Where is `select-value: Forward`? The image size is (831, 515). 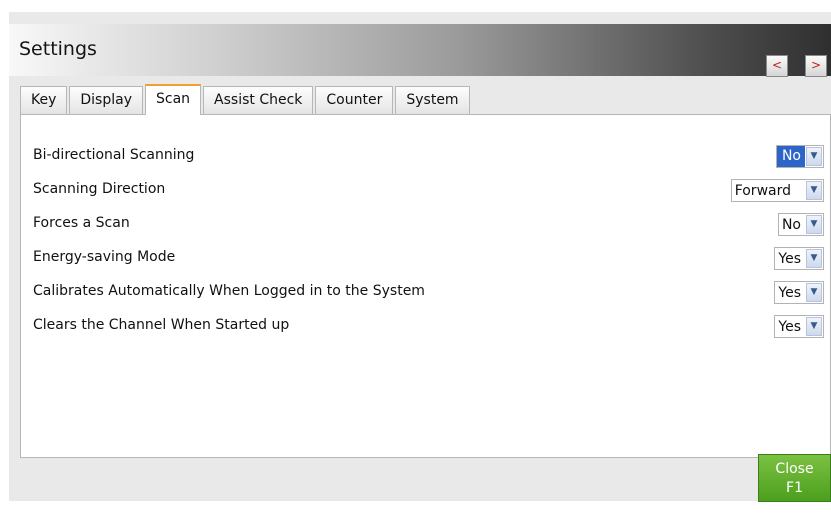
select-value: Forward is located at coordinates (762, 190).